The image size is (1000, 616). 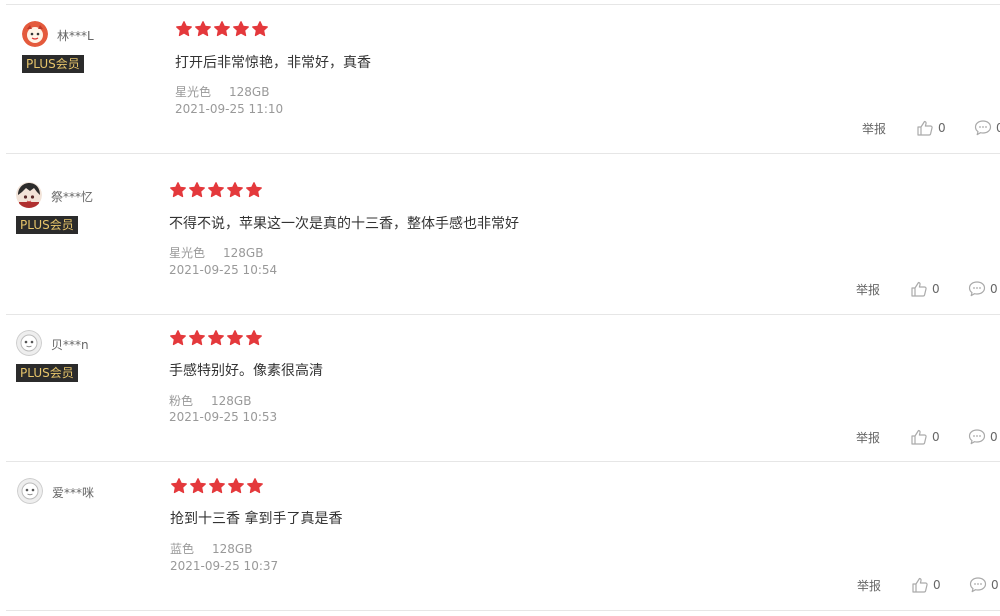 I want to click on review-content: 抢到十三香 拿到手了真是香, so click(x=256, y=519).